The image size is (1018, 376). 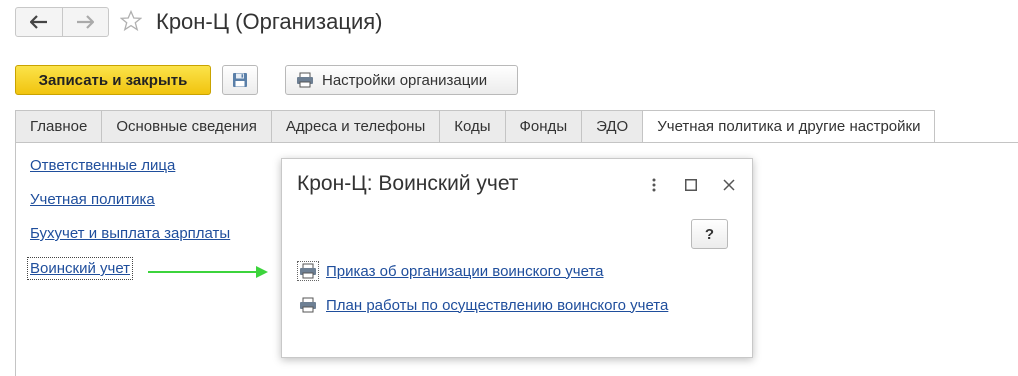 I want to click on link-responsible-persons: Ответственные лица, so click(x=102, y=165).